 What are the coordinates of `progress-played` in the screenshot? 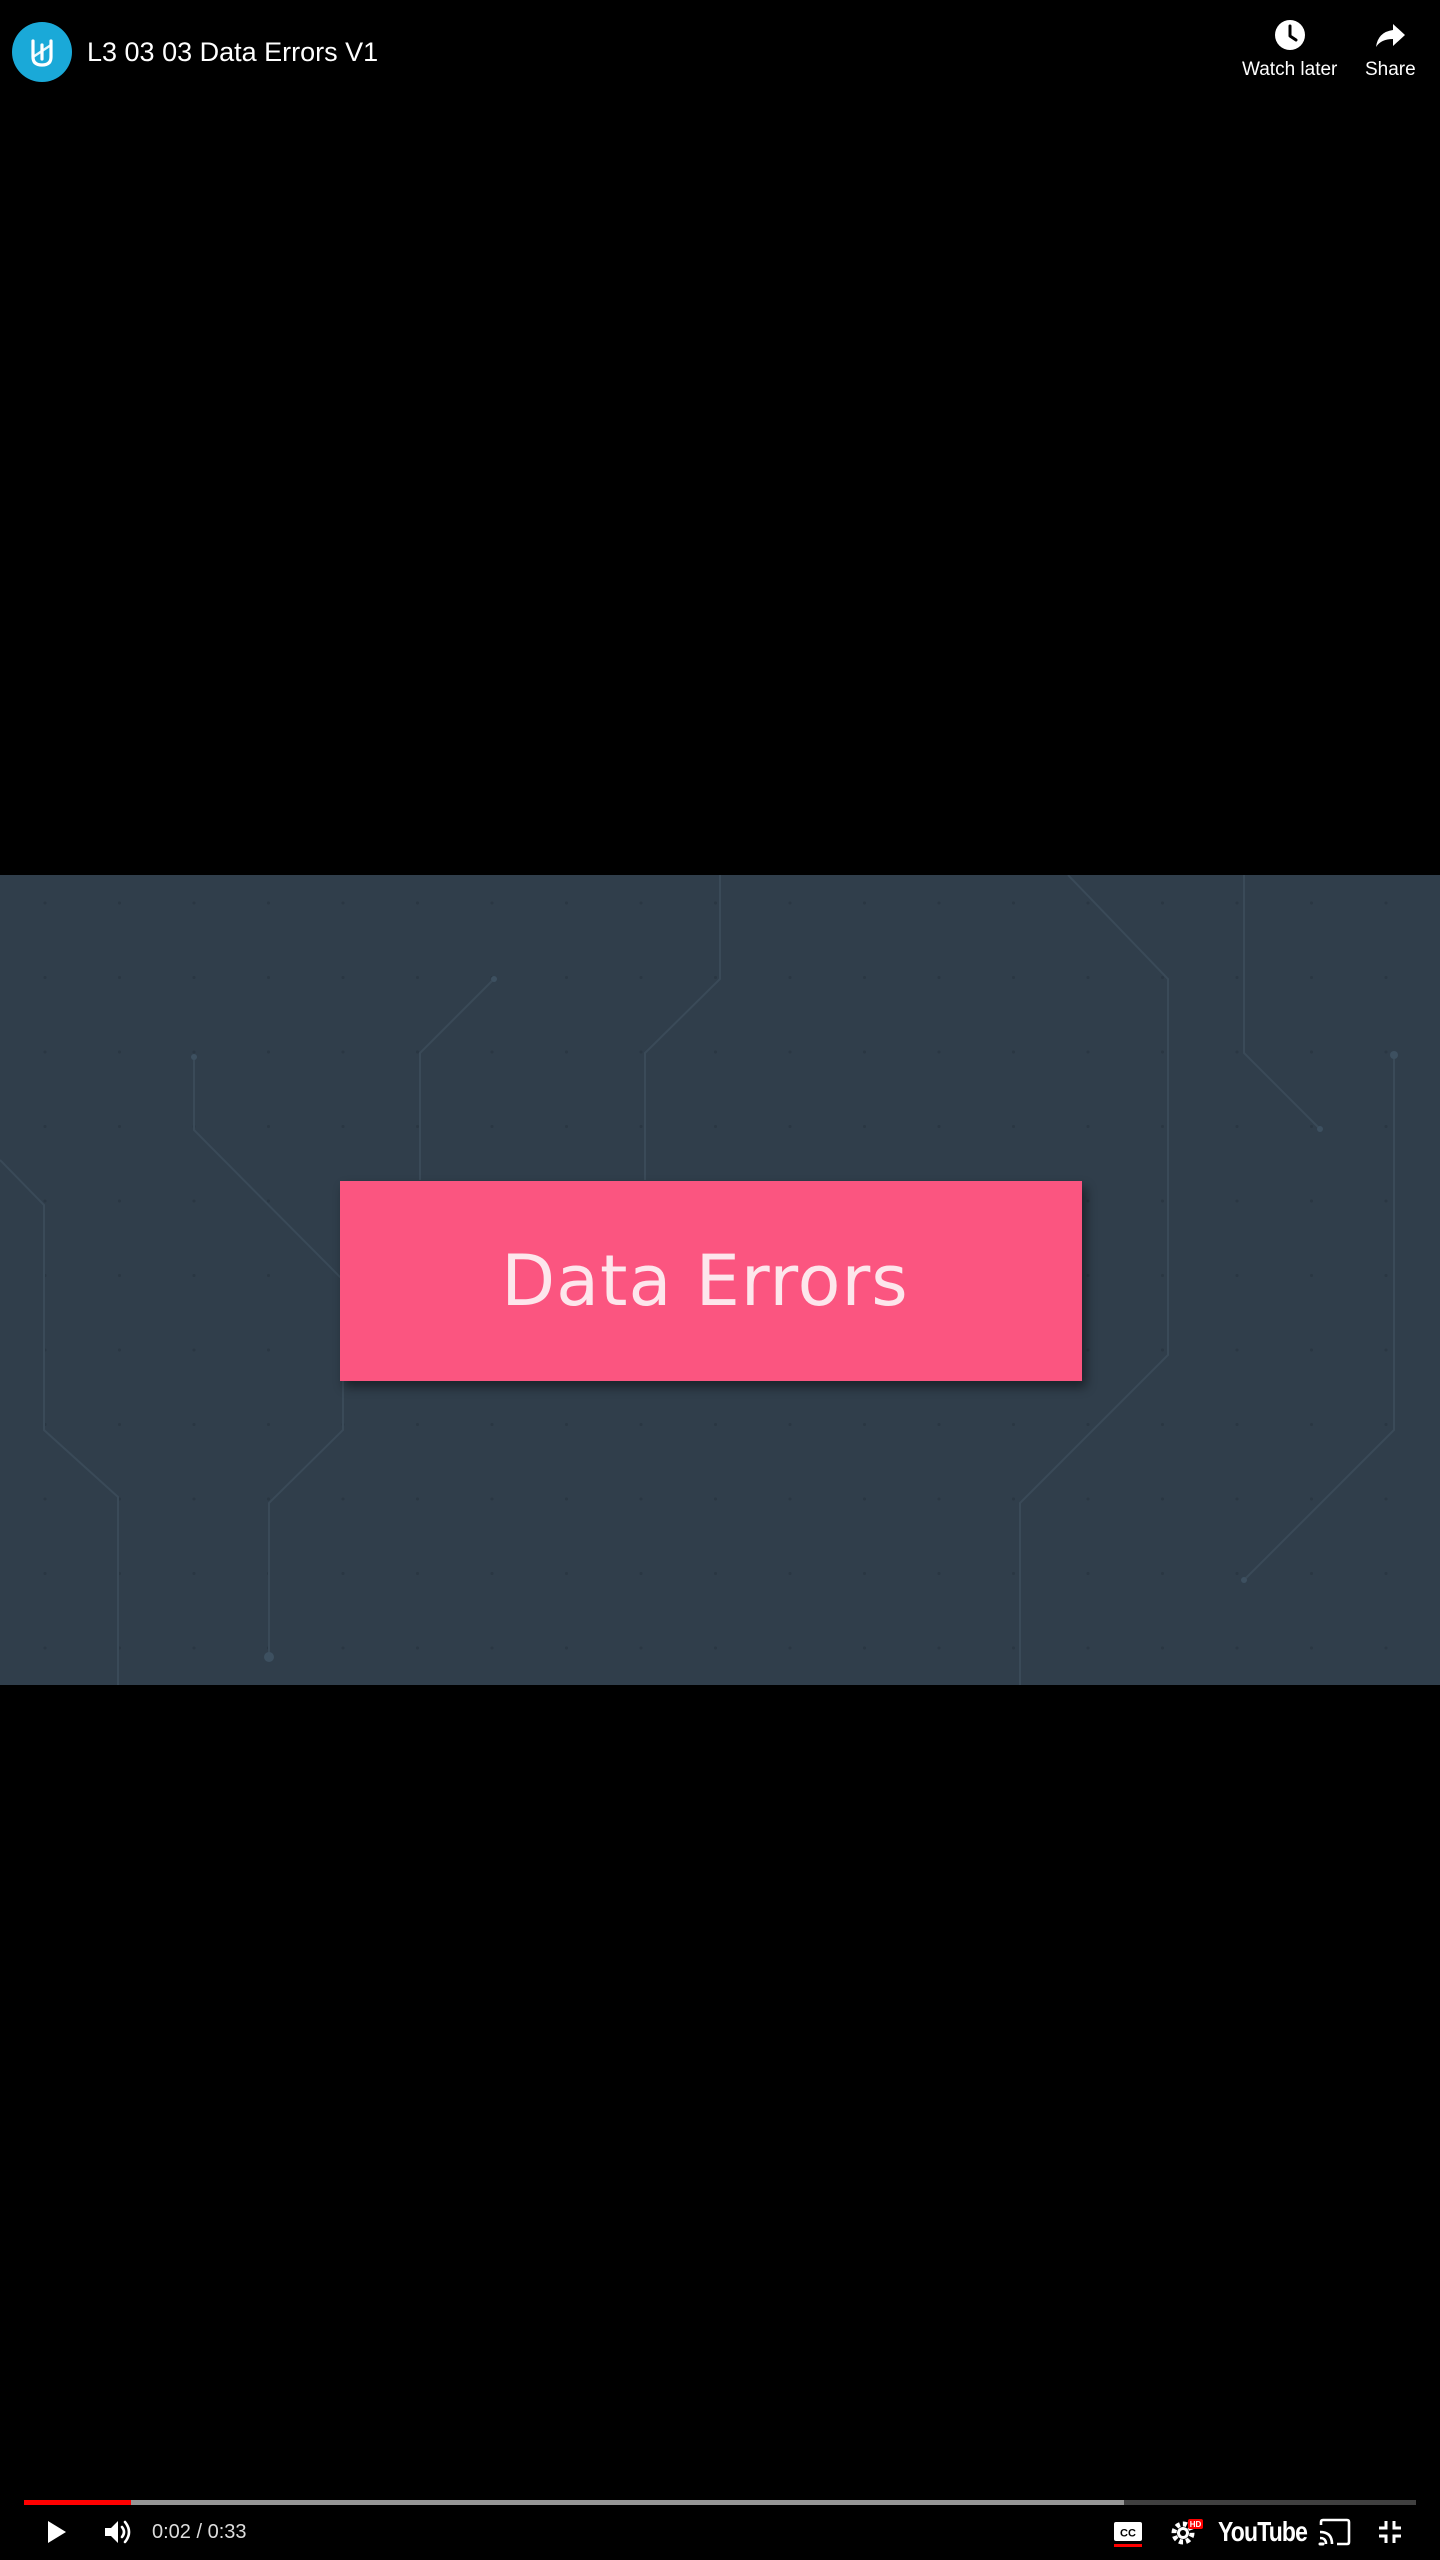 It's located at (78, 2502).